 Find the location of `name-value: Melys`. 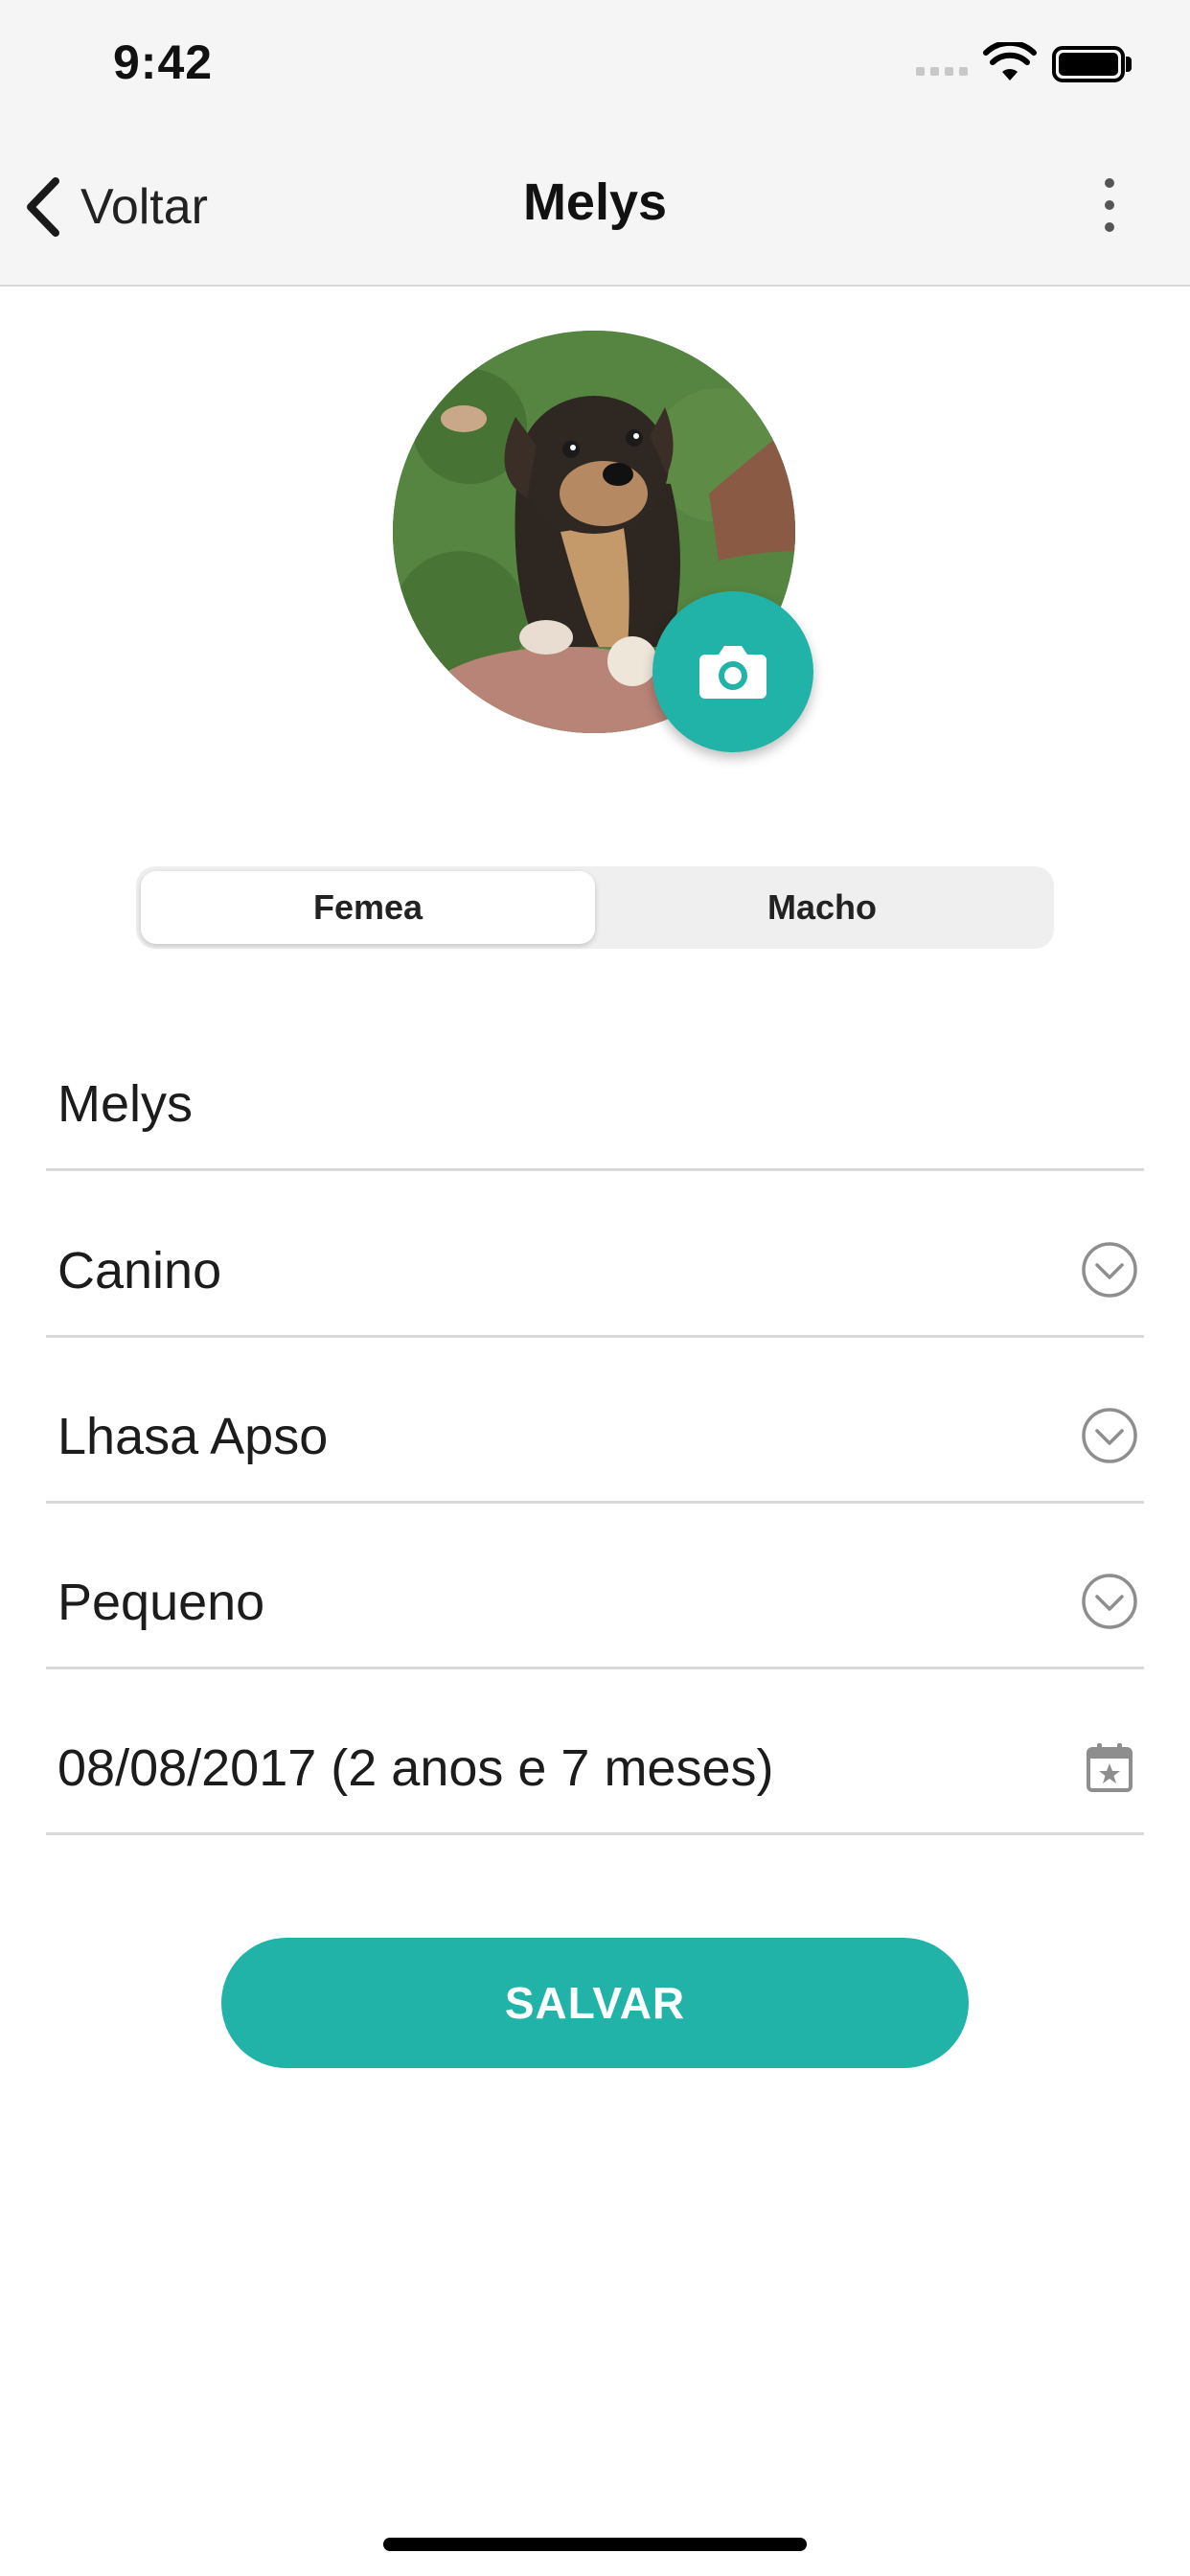

name-value: Melys is located at coordinates (125, 1104).